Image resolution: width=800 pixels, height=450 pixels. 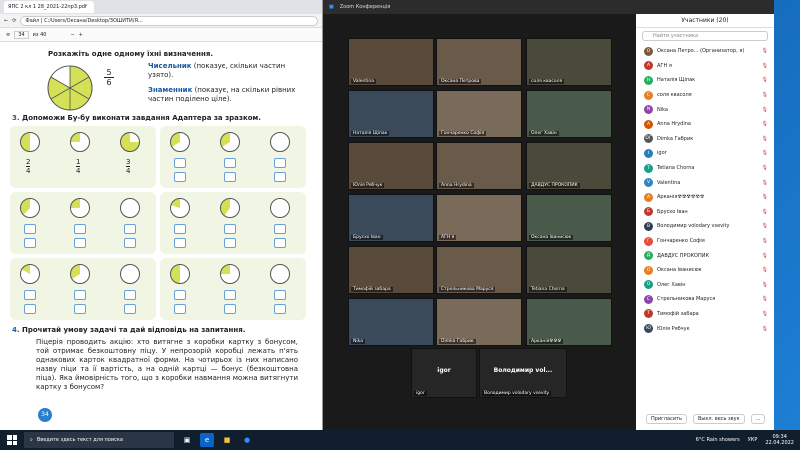 I want to click on participant-row: О Оксана Іванисюк 🎙, so click(x=705, y=270).